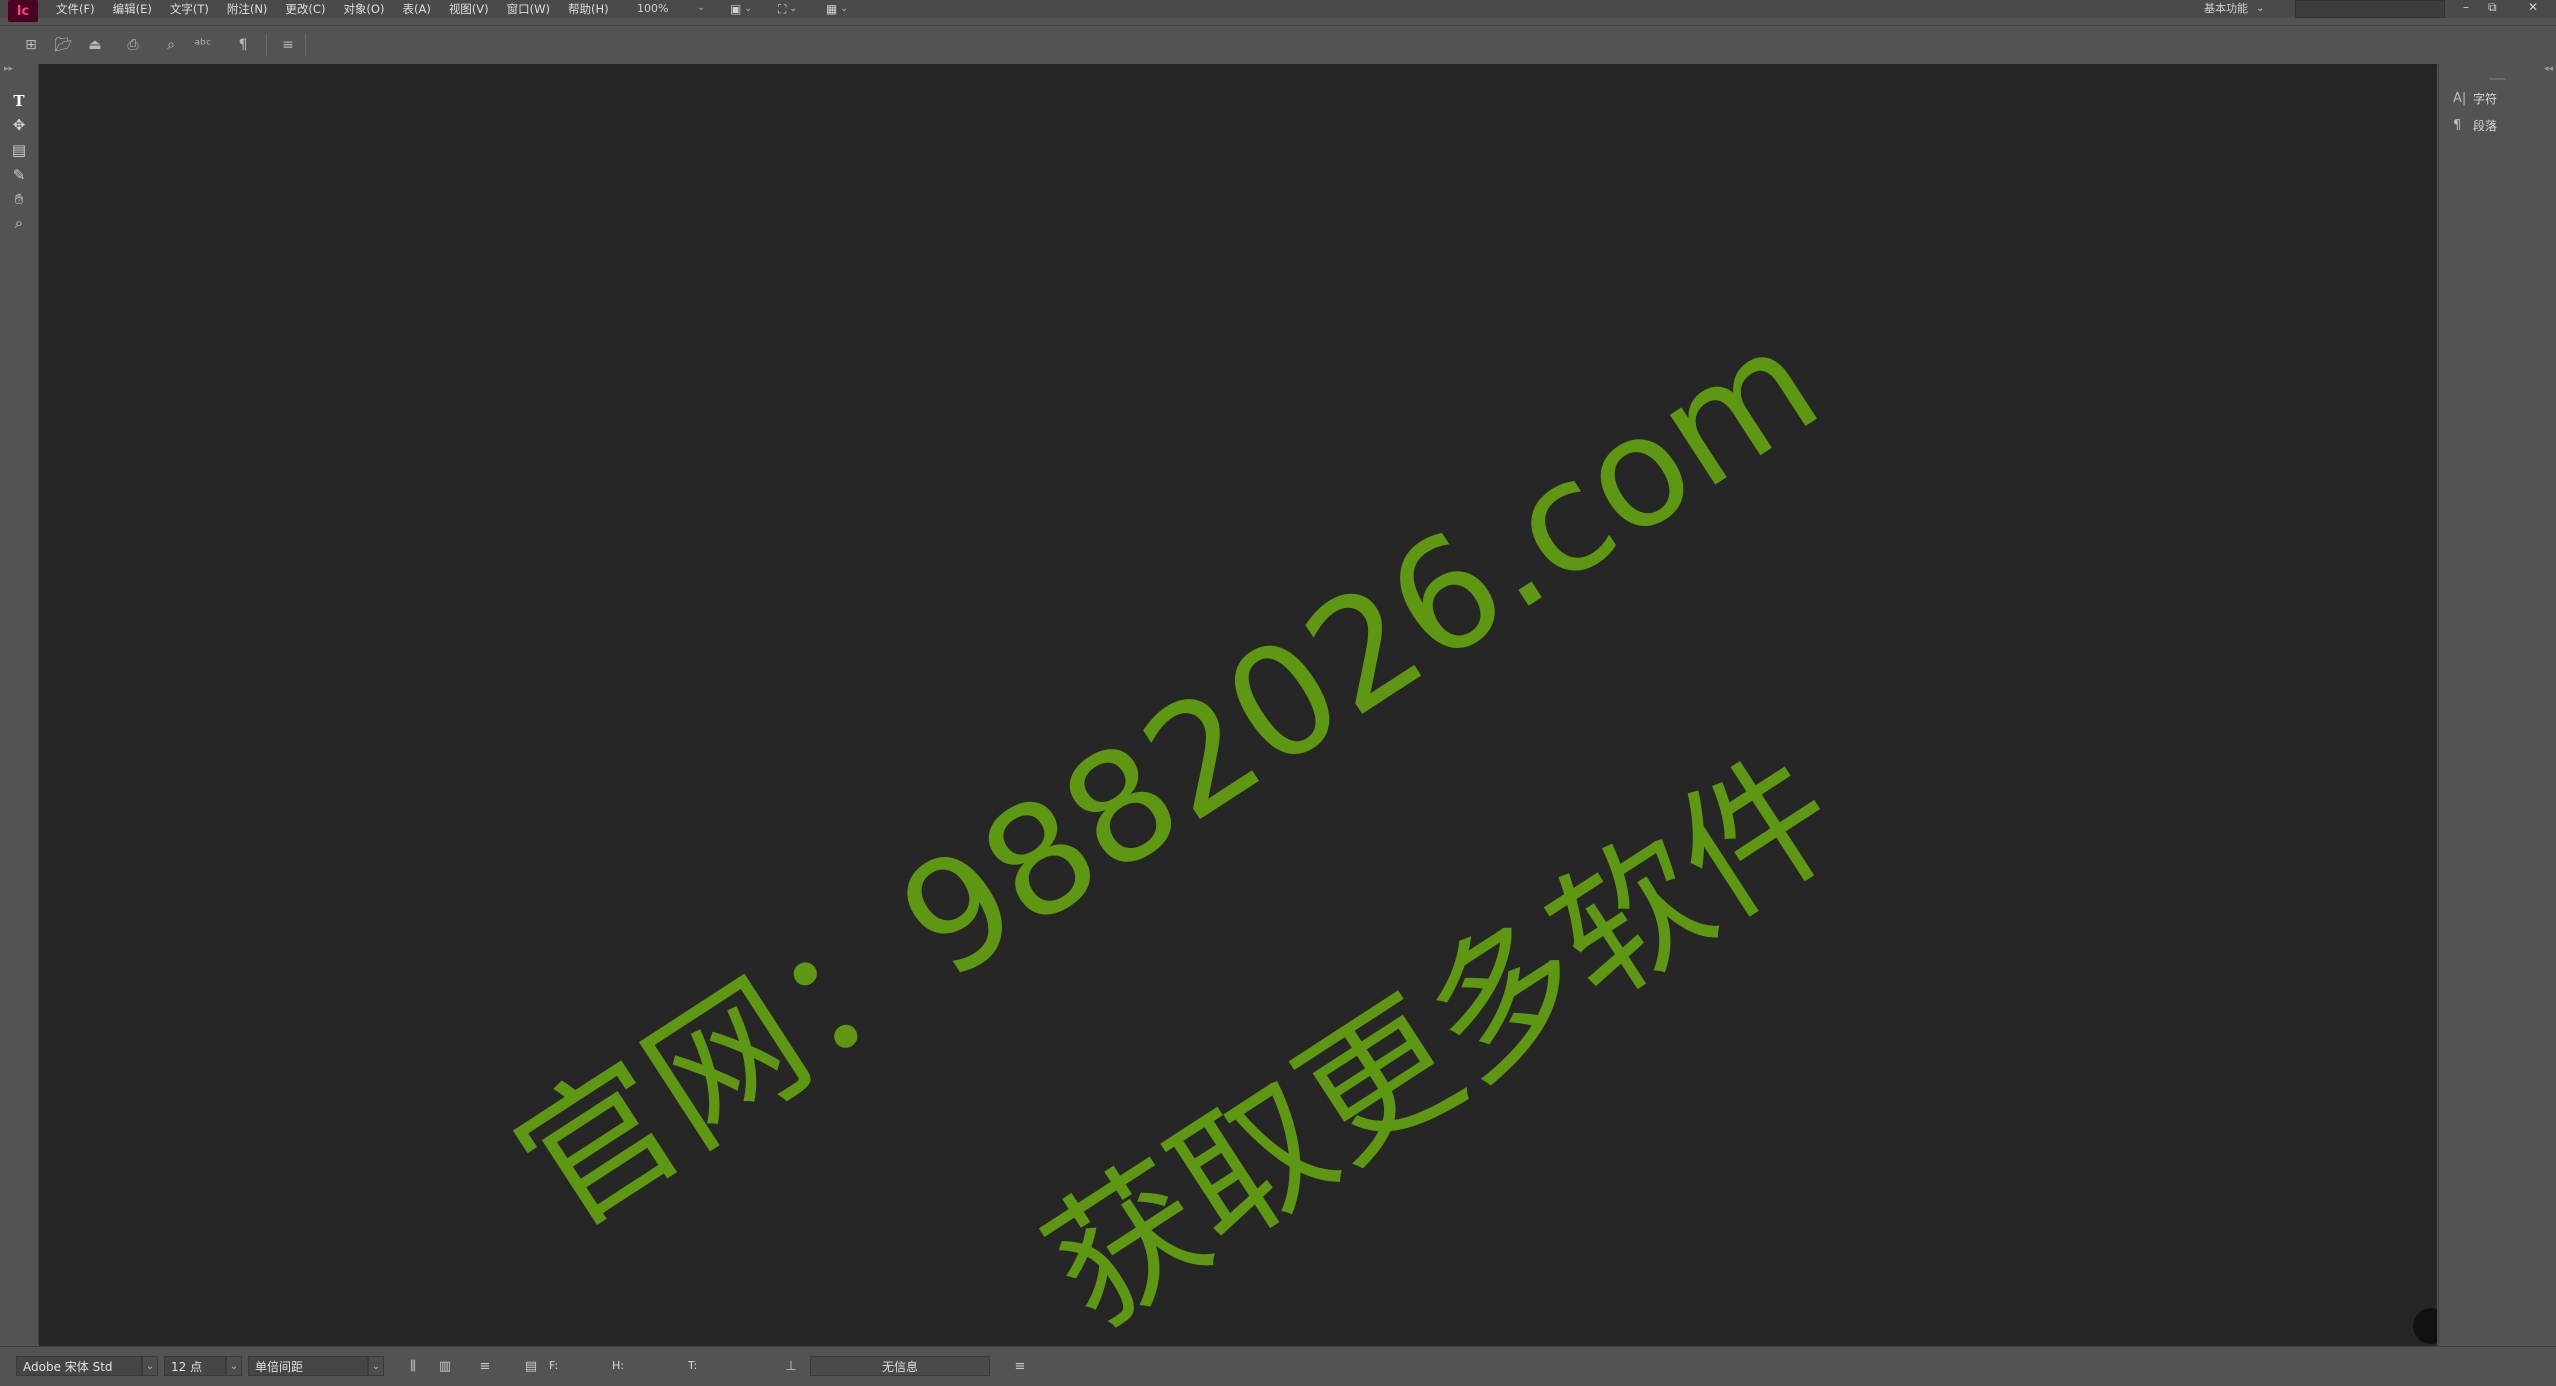 The image size is (2556, 1386). What do you see at coordinates (363, 9) in the screenshot?
I see `menu-object: 对象(O)` at bounding box center [363, 9].